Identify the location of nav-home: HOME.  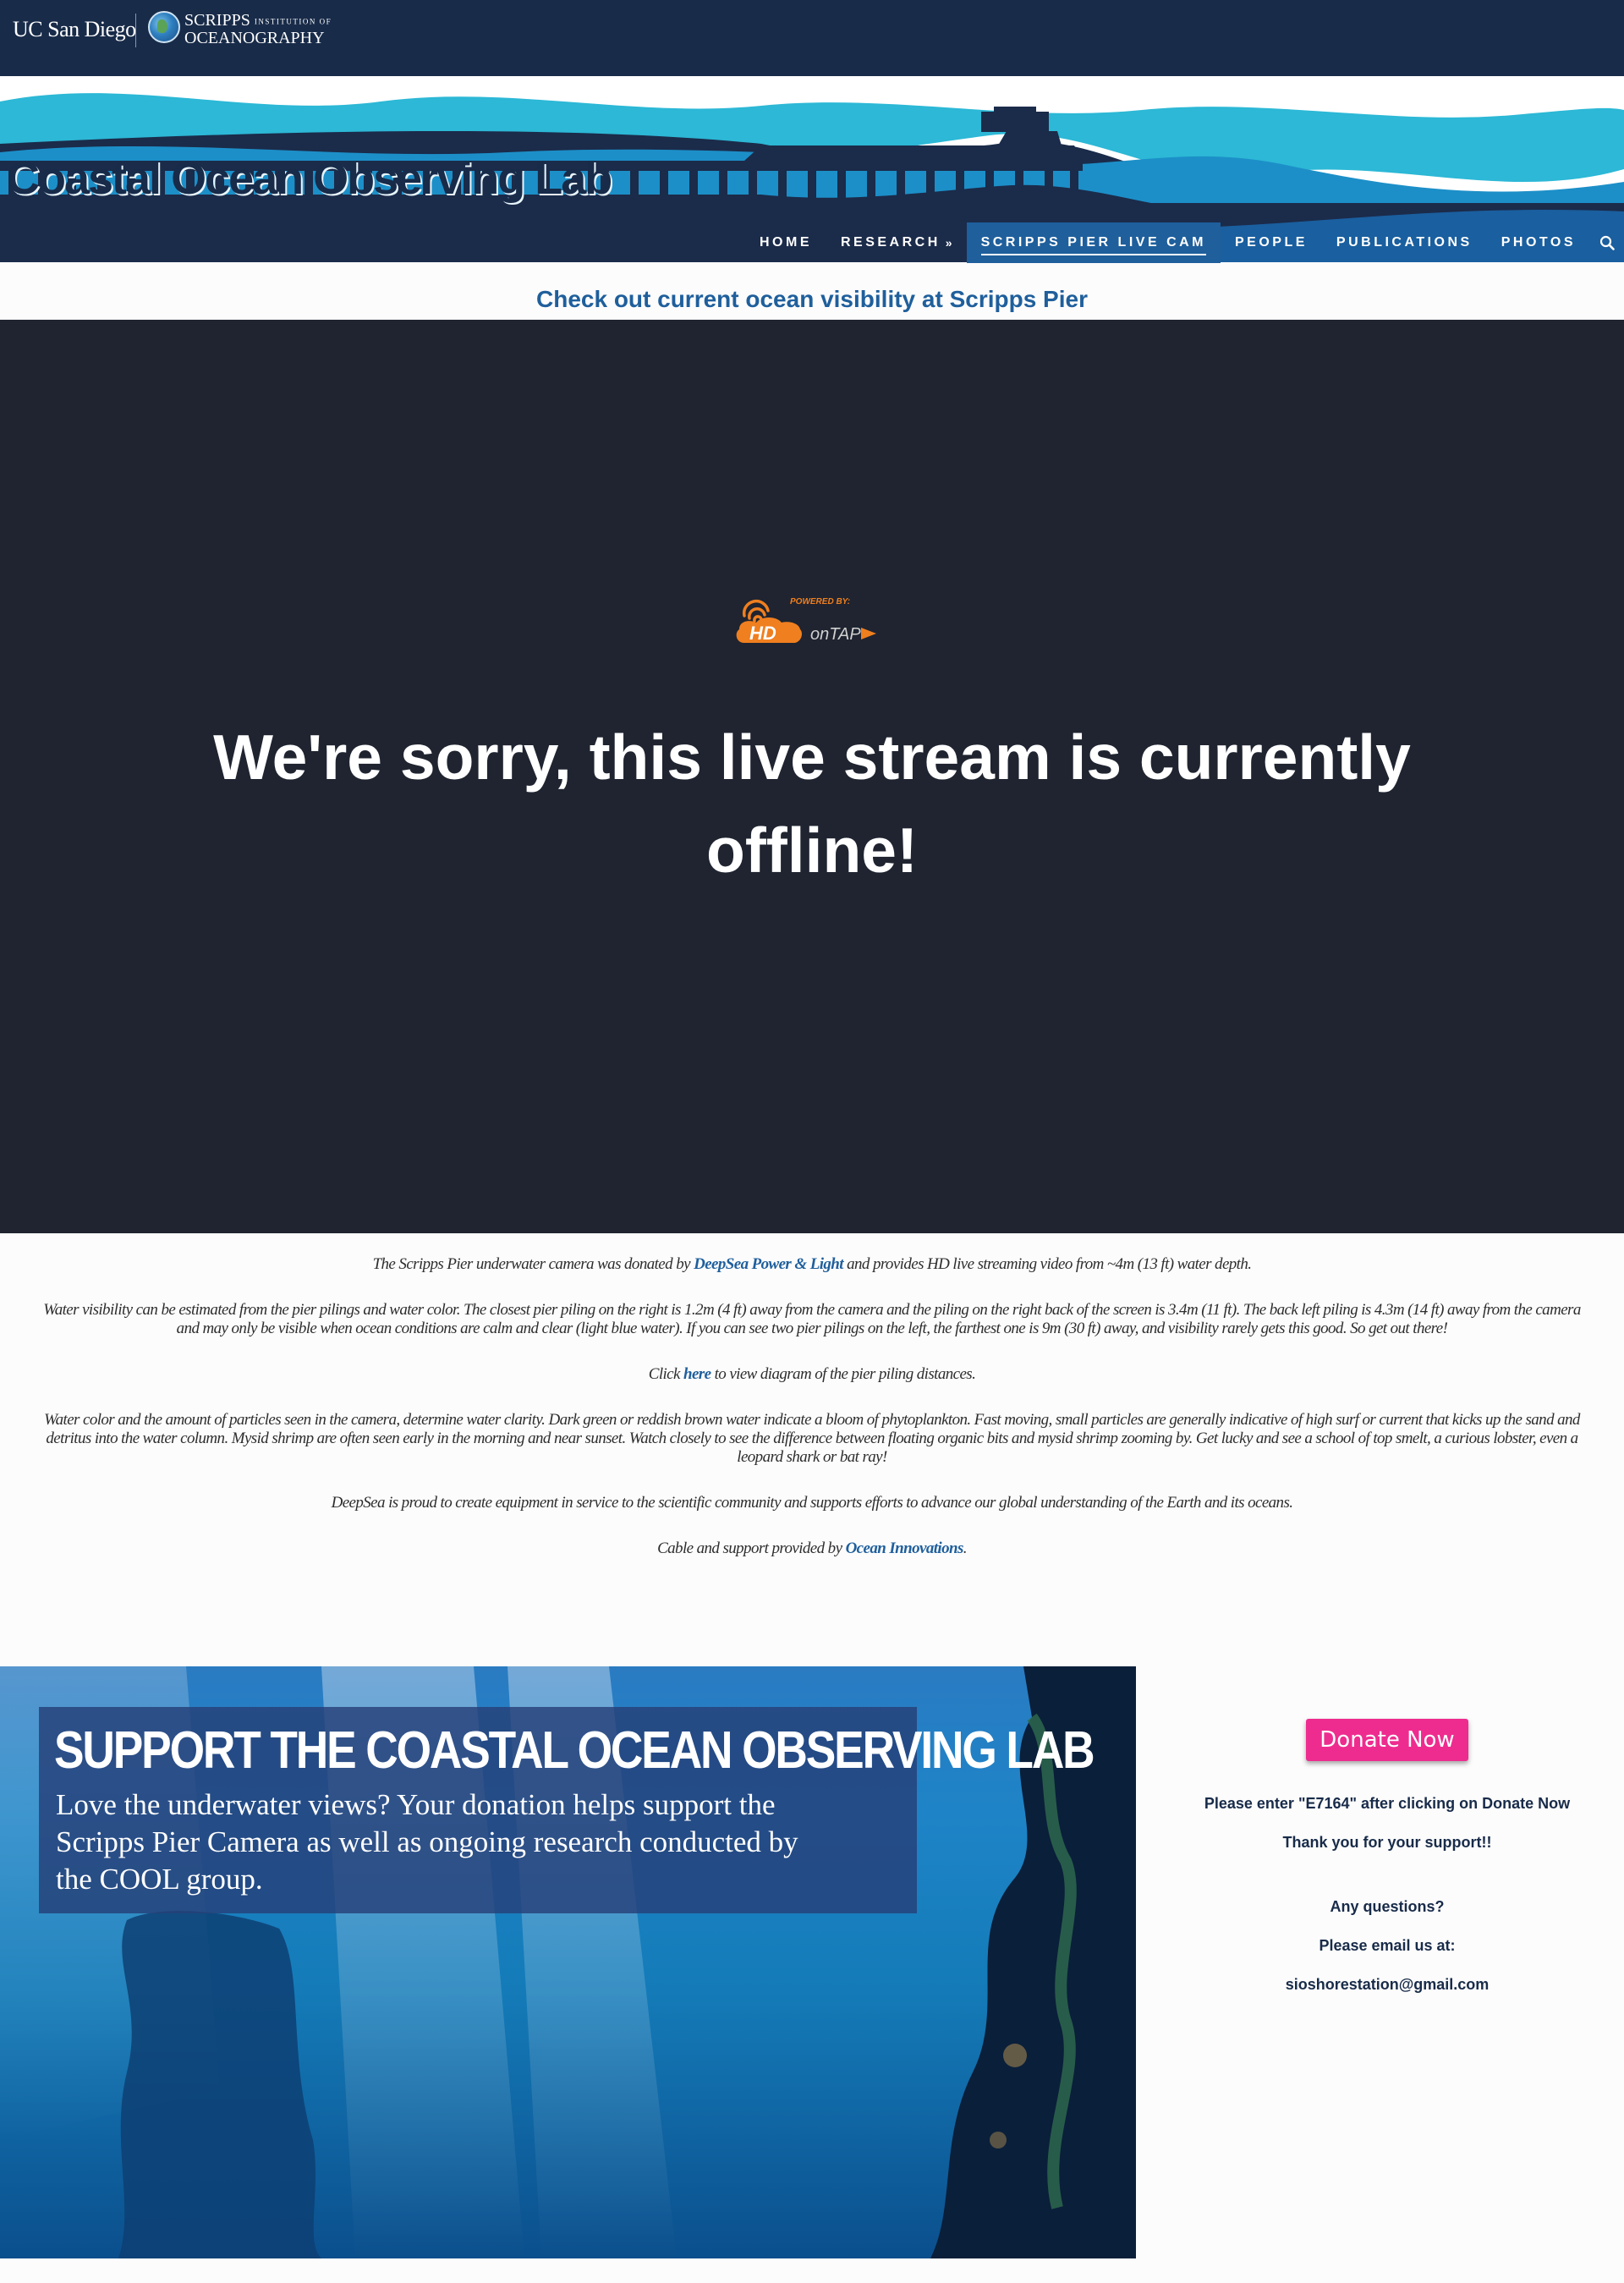
(785, 242).